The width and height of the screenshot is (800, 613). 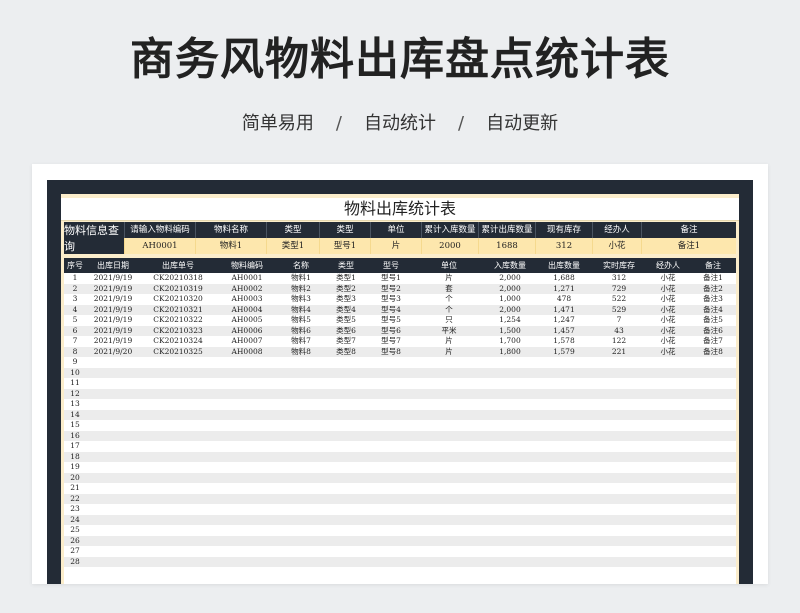 What do you see at coordinates (75, 330) in the screenshot?
I see `table-cell: 6` at bounding box center [75, 330].